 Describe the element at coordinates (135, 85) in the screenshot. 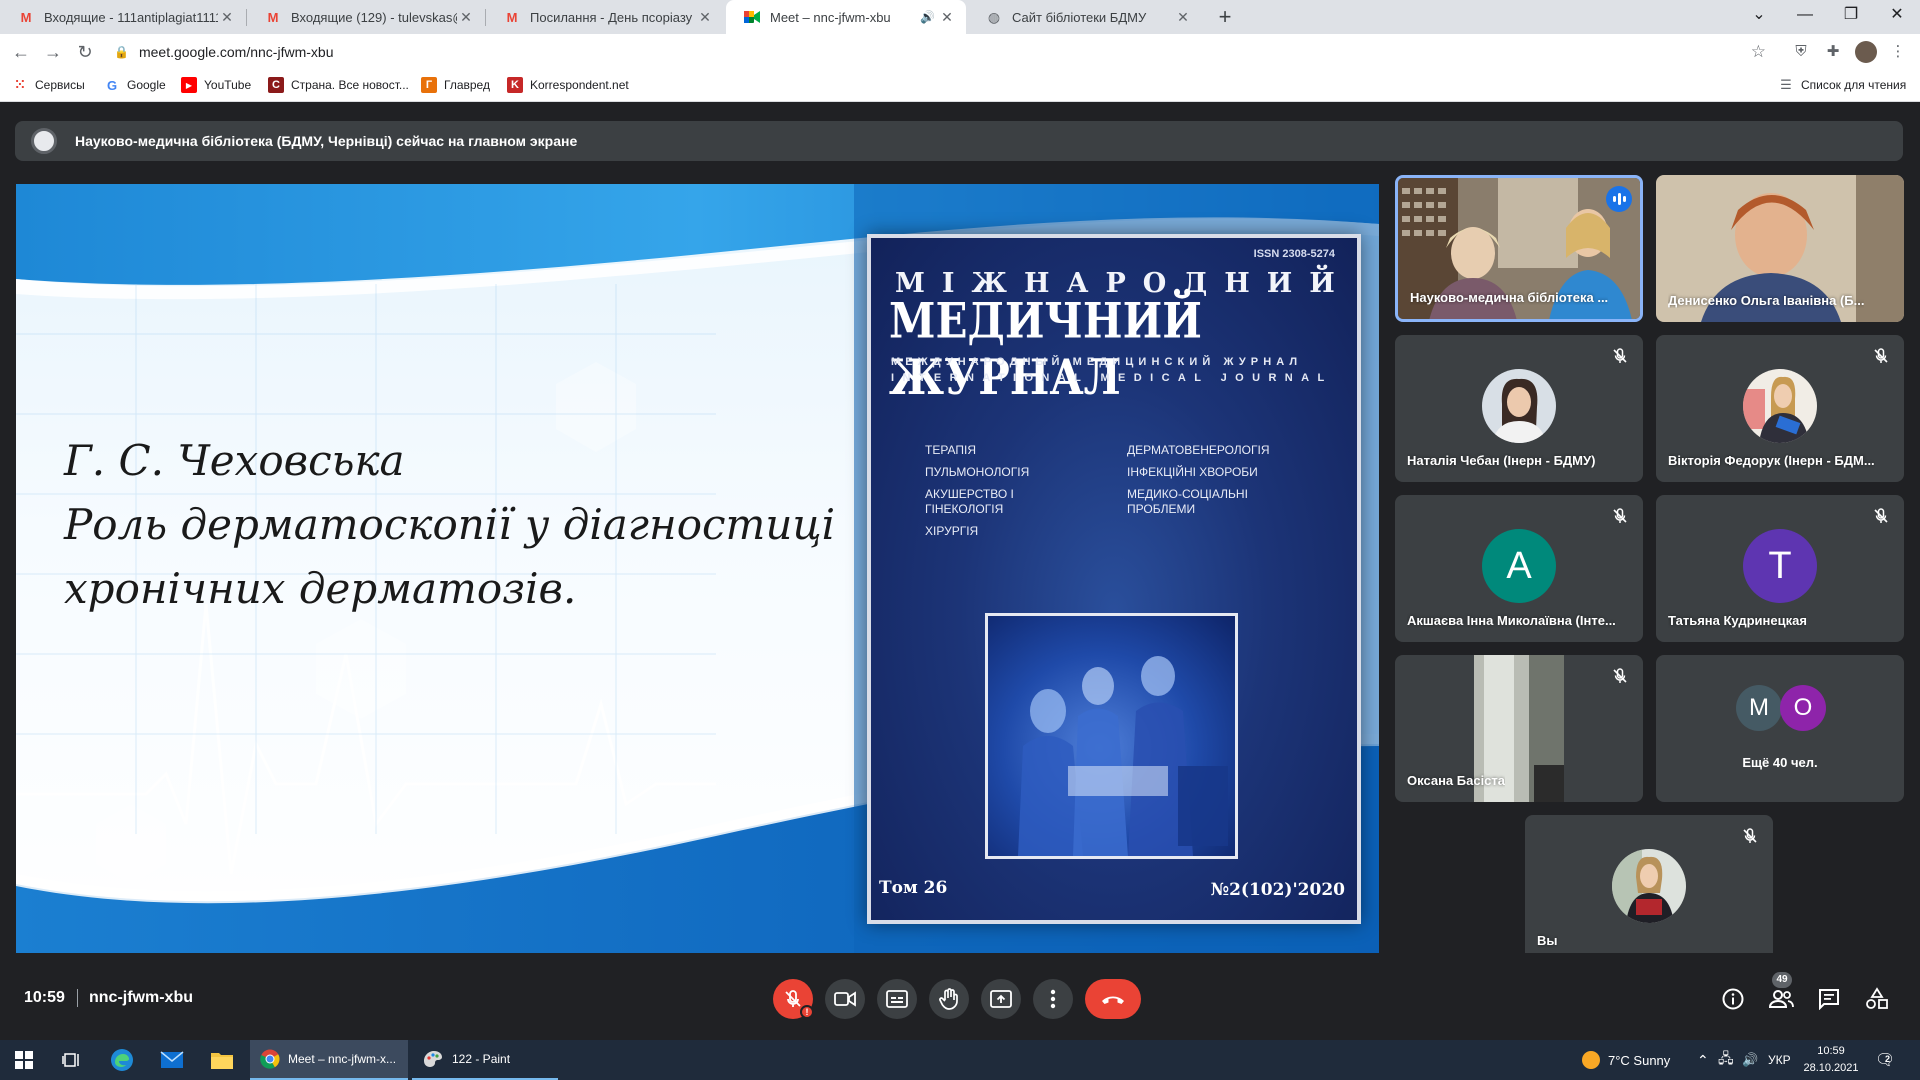

I see `bookmark-google: G Google` at that location.